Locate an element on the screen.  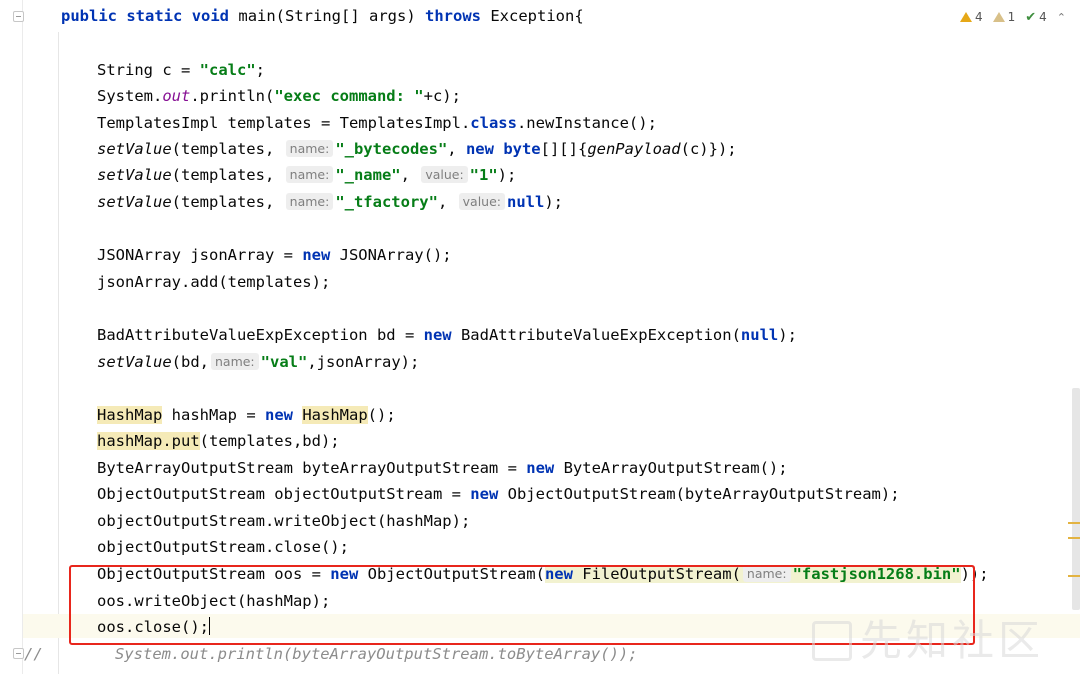
weak-warnings-count: 1 is located at coordinates (1003, 17).